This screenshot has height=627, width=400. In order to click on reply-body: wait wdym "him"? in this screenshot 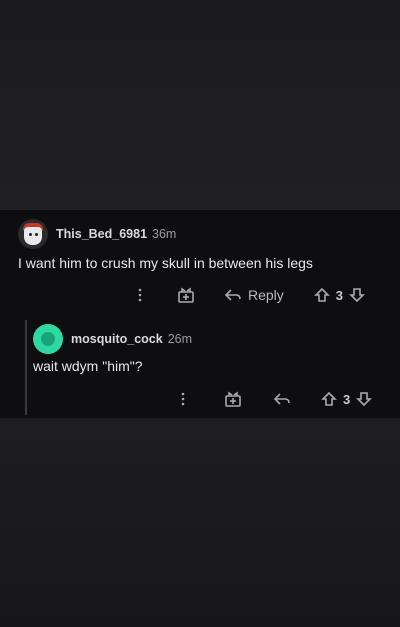, I will do `click(88, 366)`.